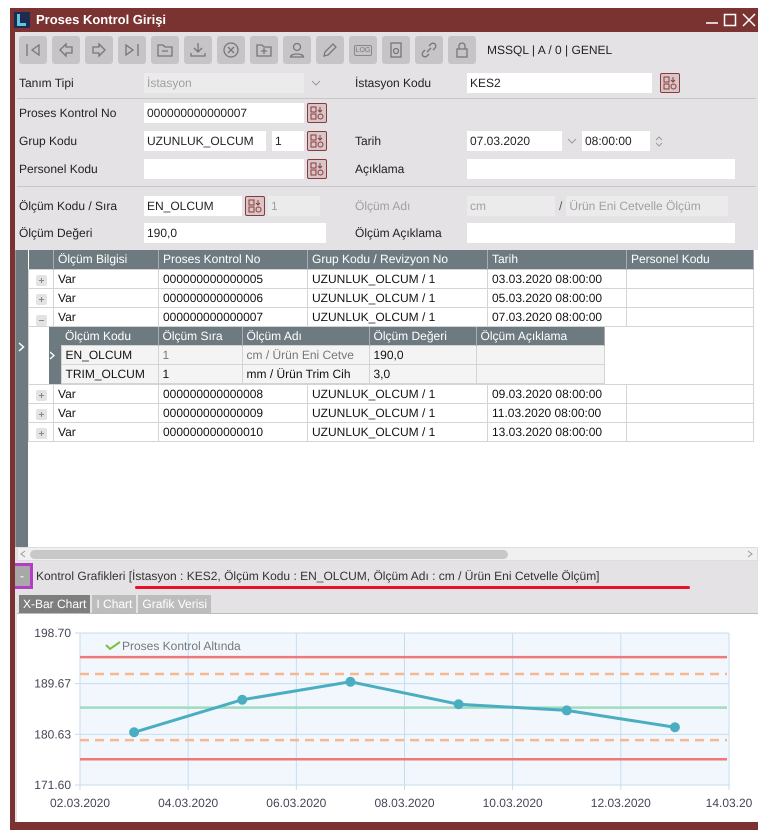 The height and width of the screenshot is (830, 758). What do you see at coordinates (41, 320) in the screenshot?
I see `collapse-row-button` at bounding box center [41, 320].